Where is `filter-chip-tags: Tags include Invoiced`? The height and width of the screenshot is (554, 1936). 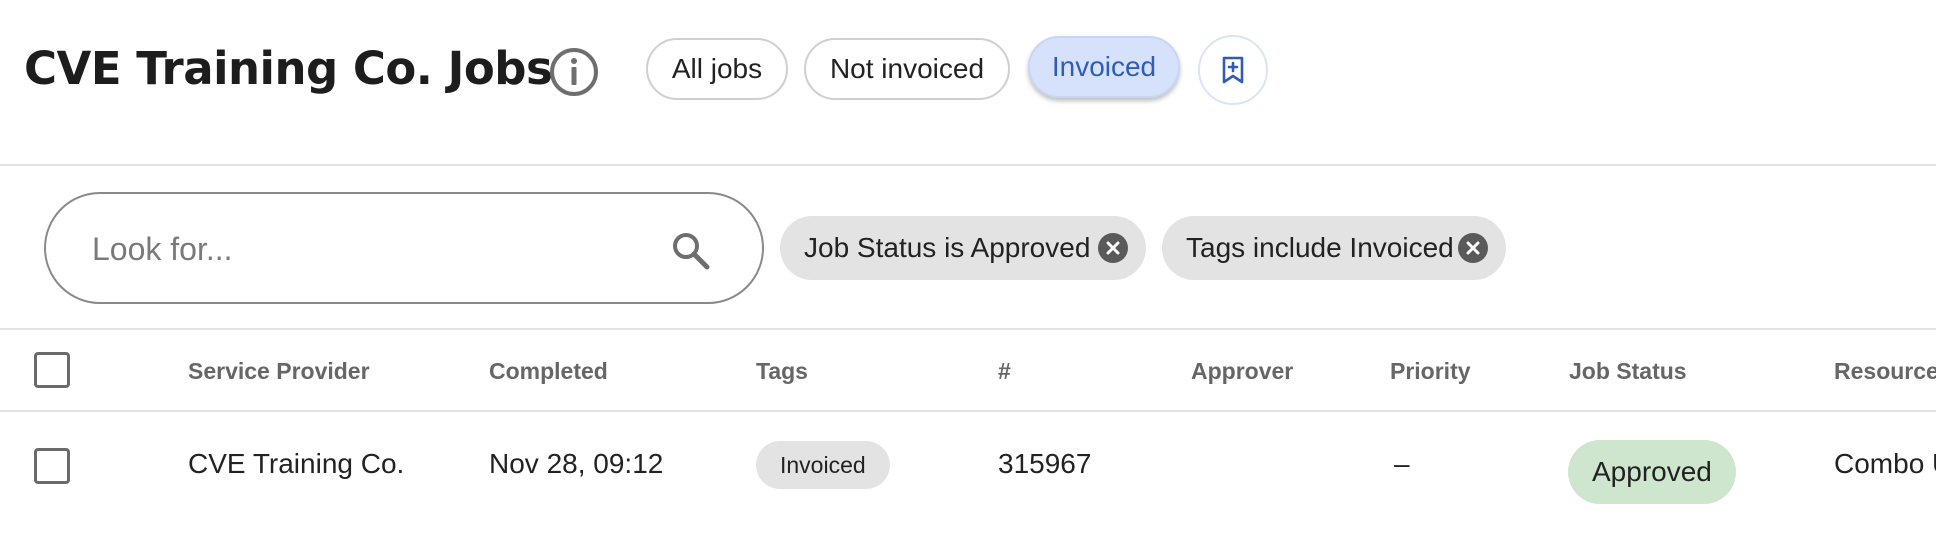
filter-chip-tags: Tags include Invoiced is located at coordinates (1334, 248).